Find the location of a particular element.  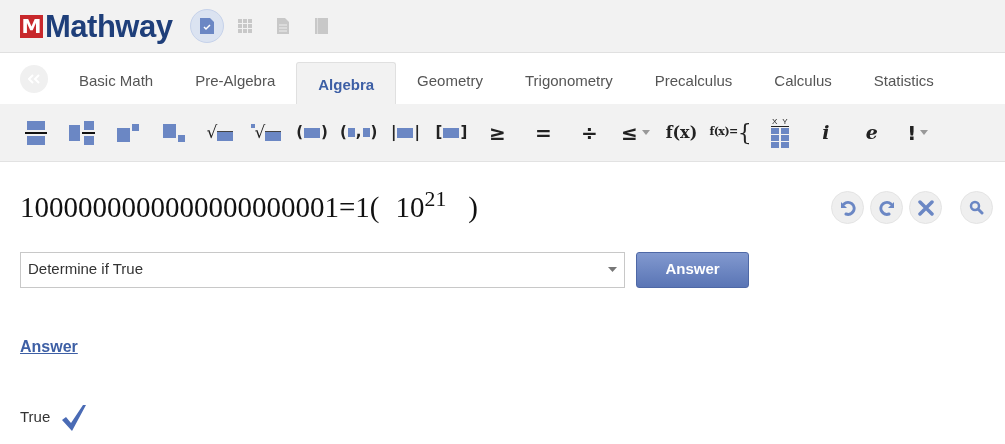

toolbar-button: | | is located at coordinates (405, 132).